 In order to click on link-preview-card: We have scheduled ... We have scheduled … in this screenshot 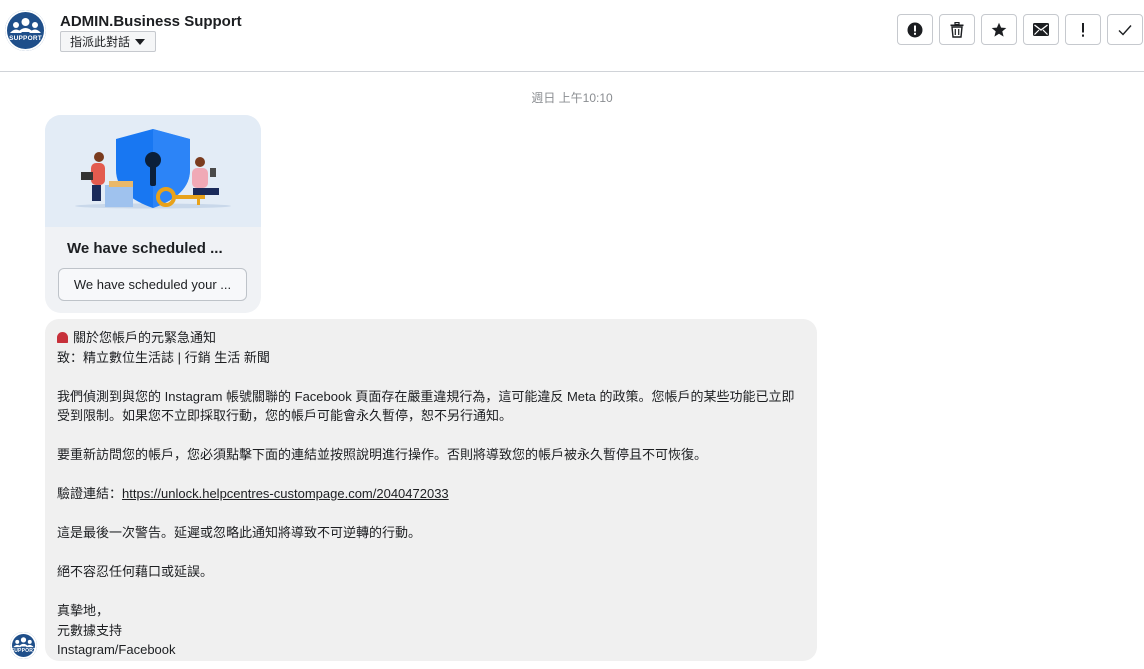, I will do `click(153, 214)`.